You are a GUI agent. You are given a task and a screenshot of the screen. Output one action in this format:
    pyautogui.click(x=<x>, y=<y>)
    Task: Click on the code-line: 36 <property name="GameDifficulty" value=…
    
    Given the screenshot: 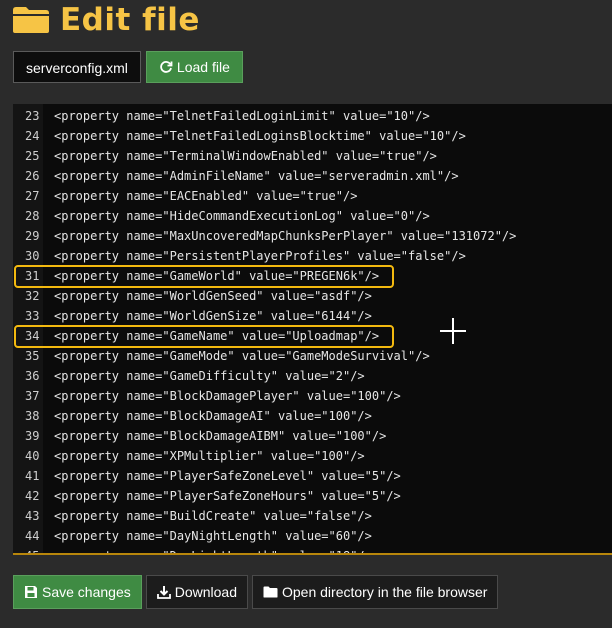 What is the action you would take?
    pyautogui.click(x=189, y=376)
    